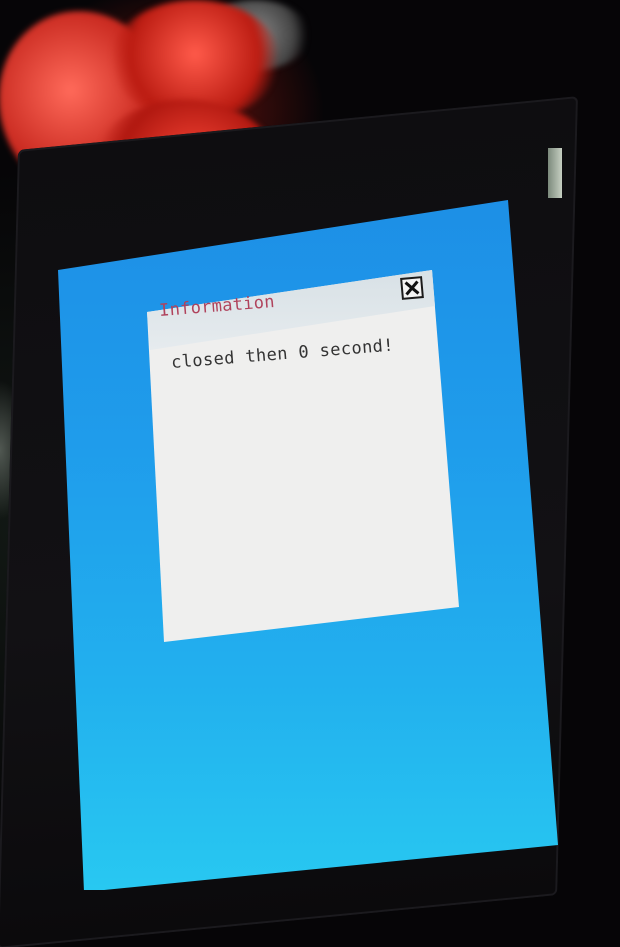 Image resolution: width=620 pixels, height=947 pixels. I want to click on bezel-edge, so click(555, 173).